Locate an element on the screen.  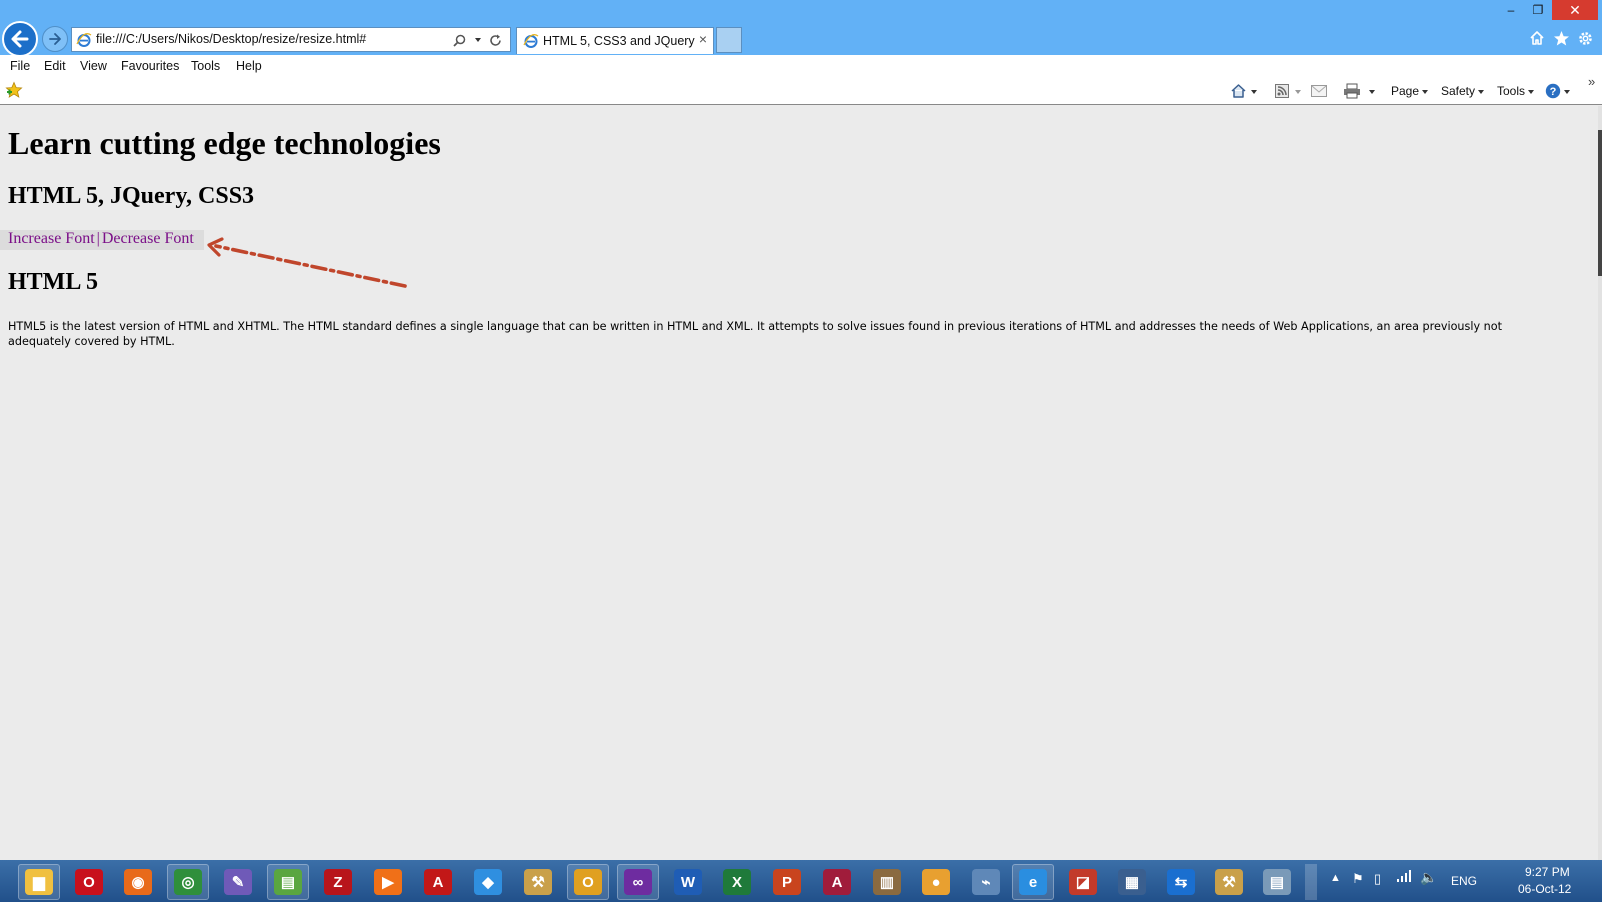
forward-button is located at coordinates (55, 39).